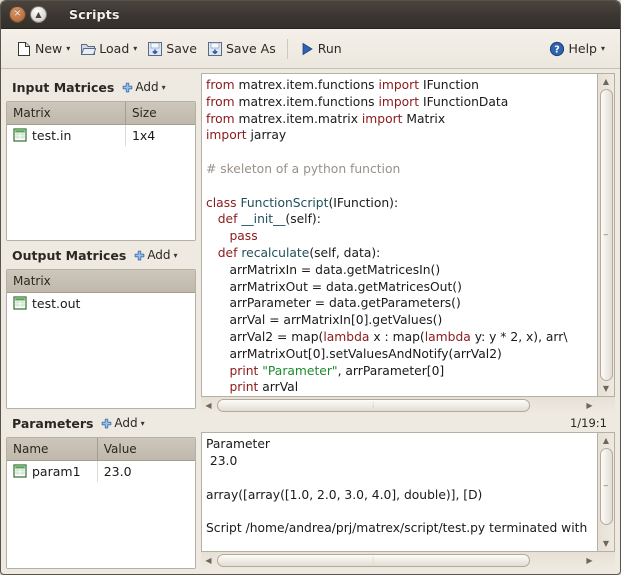 This screenshot has height=575, width=621. I want to click on code-token: y: y * 2, x), arr\, so click(519, 336).